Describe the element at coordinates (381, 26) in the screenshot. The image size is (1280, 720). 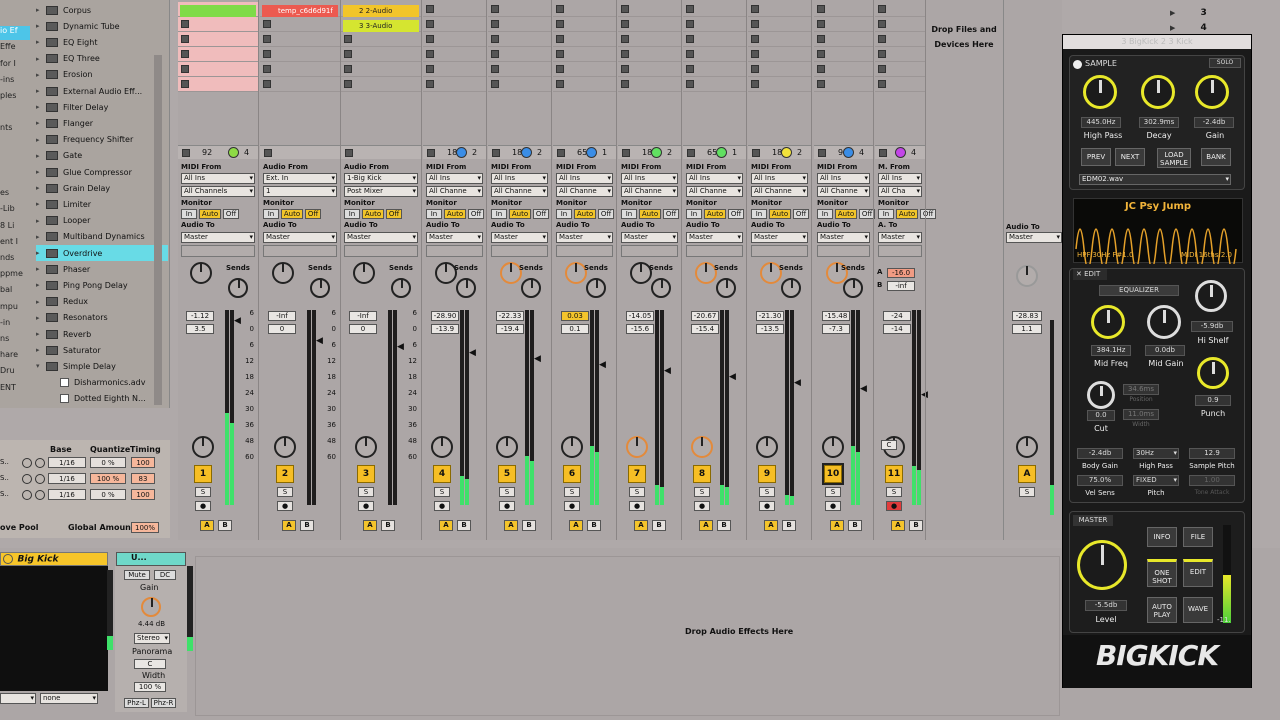
I see `clip: 3 3-Audio` at that location.